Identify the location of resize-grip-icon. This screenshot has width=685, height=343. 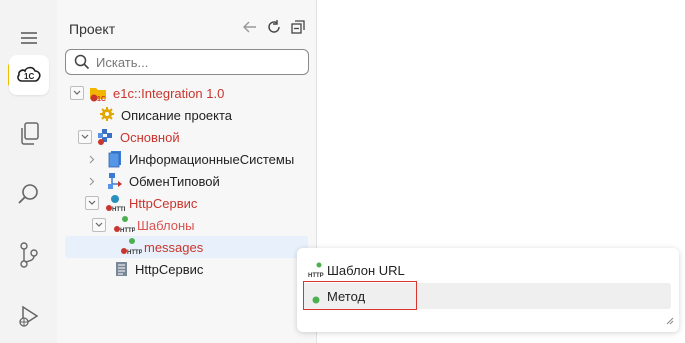
(670, 320).